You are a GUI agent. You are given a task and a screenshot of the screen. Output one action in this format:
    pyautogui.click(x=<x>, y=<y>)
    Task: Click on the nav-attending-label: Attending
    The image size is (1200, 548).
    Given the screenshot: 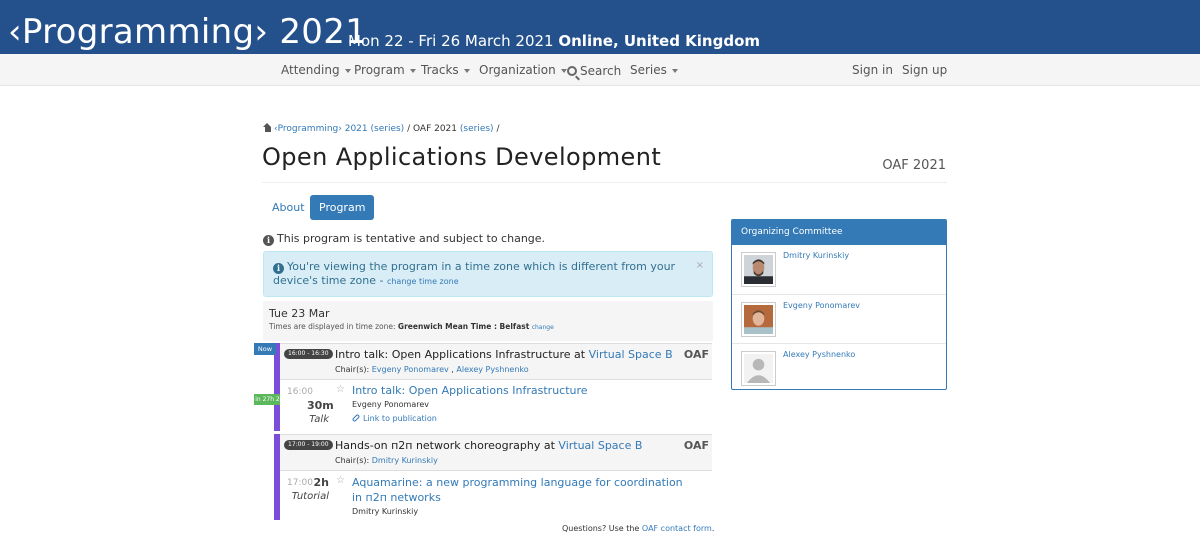 What is the action you would take?
    pyautogui.click(x=310, y=70)
    